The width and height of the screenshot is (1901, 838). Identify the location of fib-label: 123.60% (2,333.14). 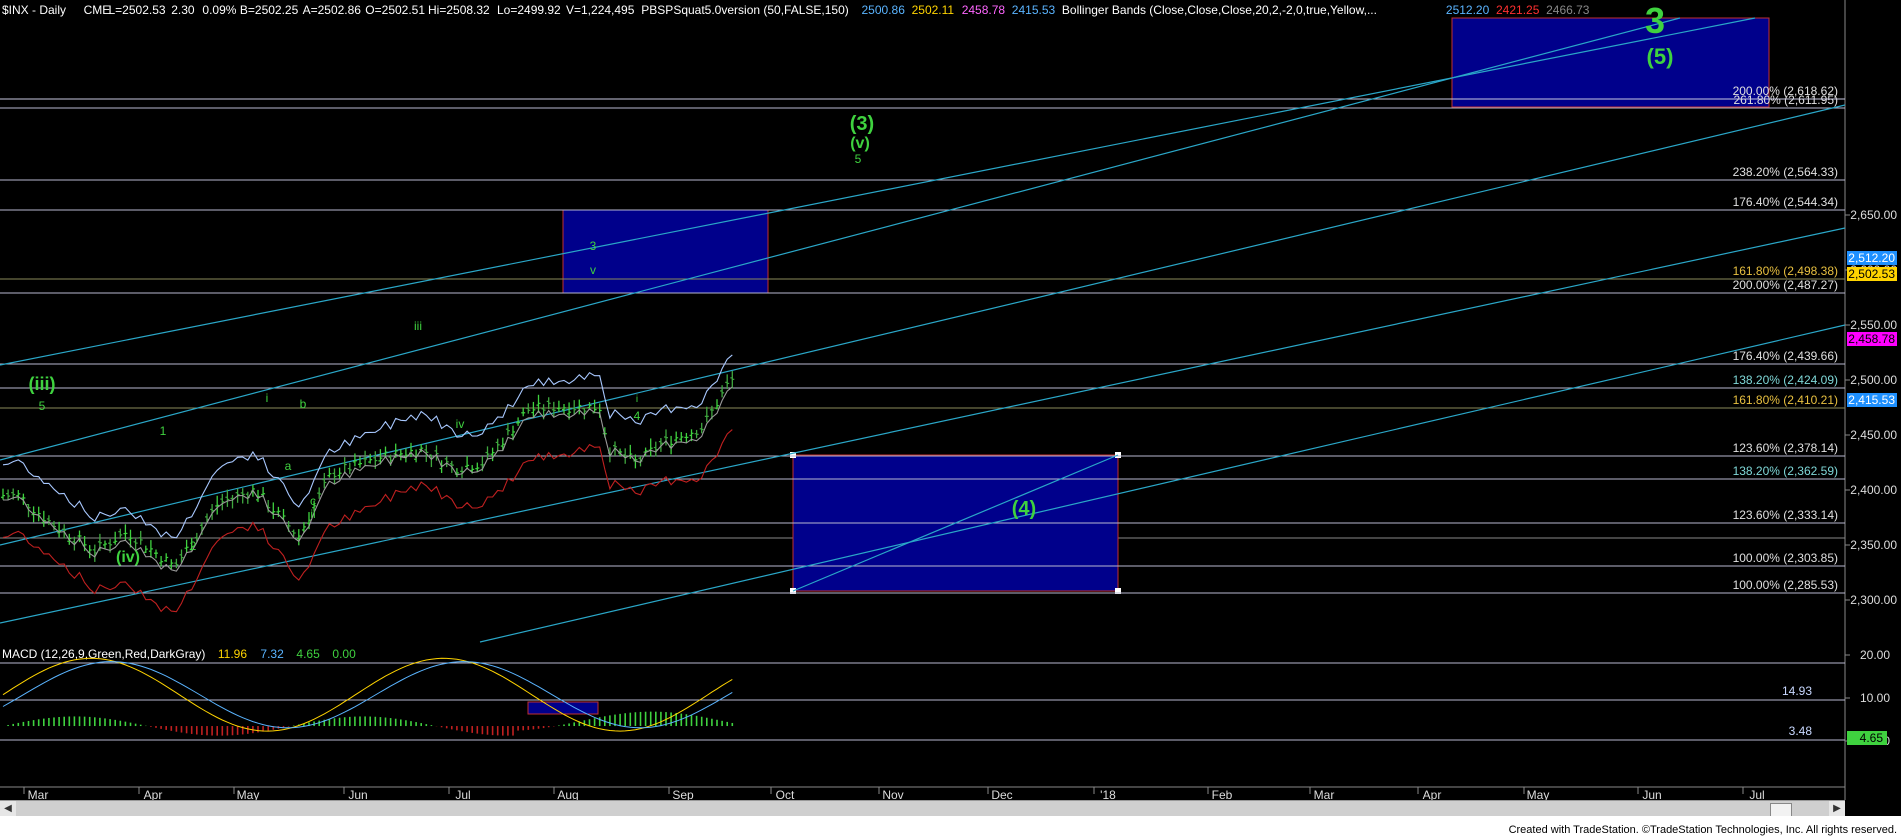
(1785, 515).